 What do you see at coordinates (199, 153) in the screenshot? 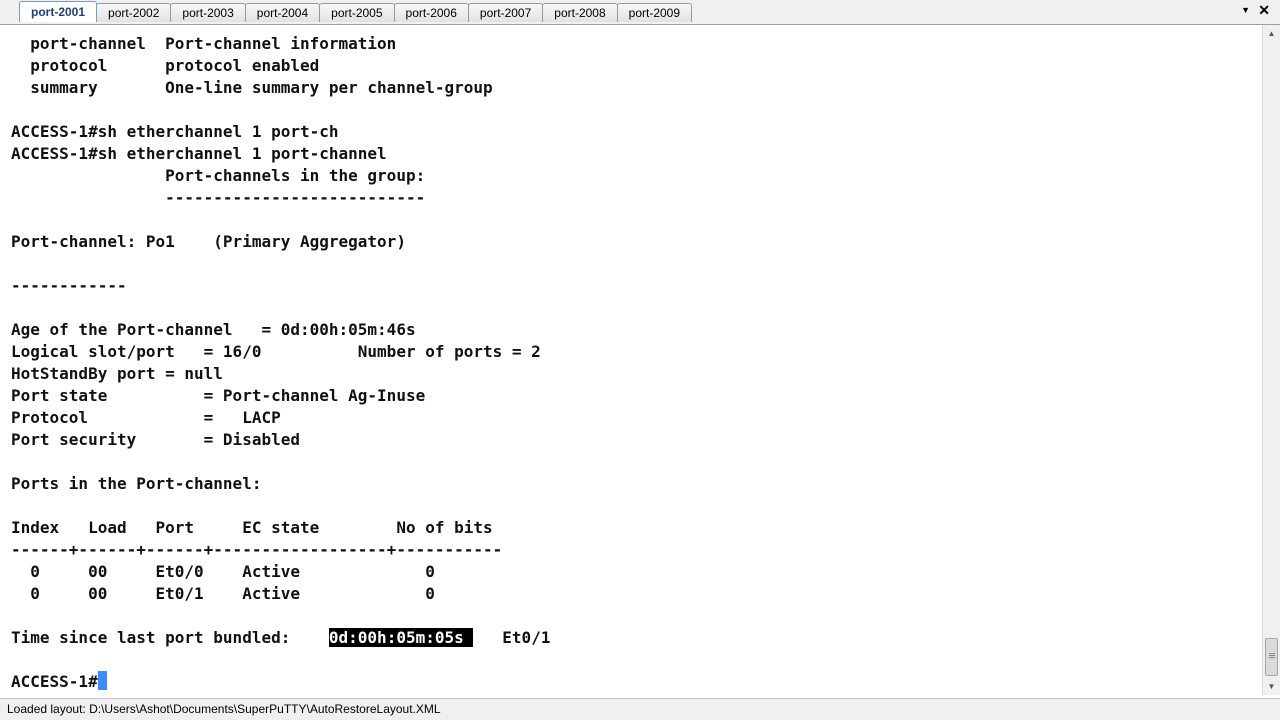
I see `terminal-line: ACCESS-1#sh etherchannel 1 port-channel` at bounding box center [199, 153].